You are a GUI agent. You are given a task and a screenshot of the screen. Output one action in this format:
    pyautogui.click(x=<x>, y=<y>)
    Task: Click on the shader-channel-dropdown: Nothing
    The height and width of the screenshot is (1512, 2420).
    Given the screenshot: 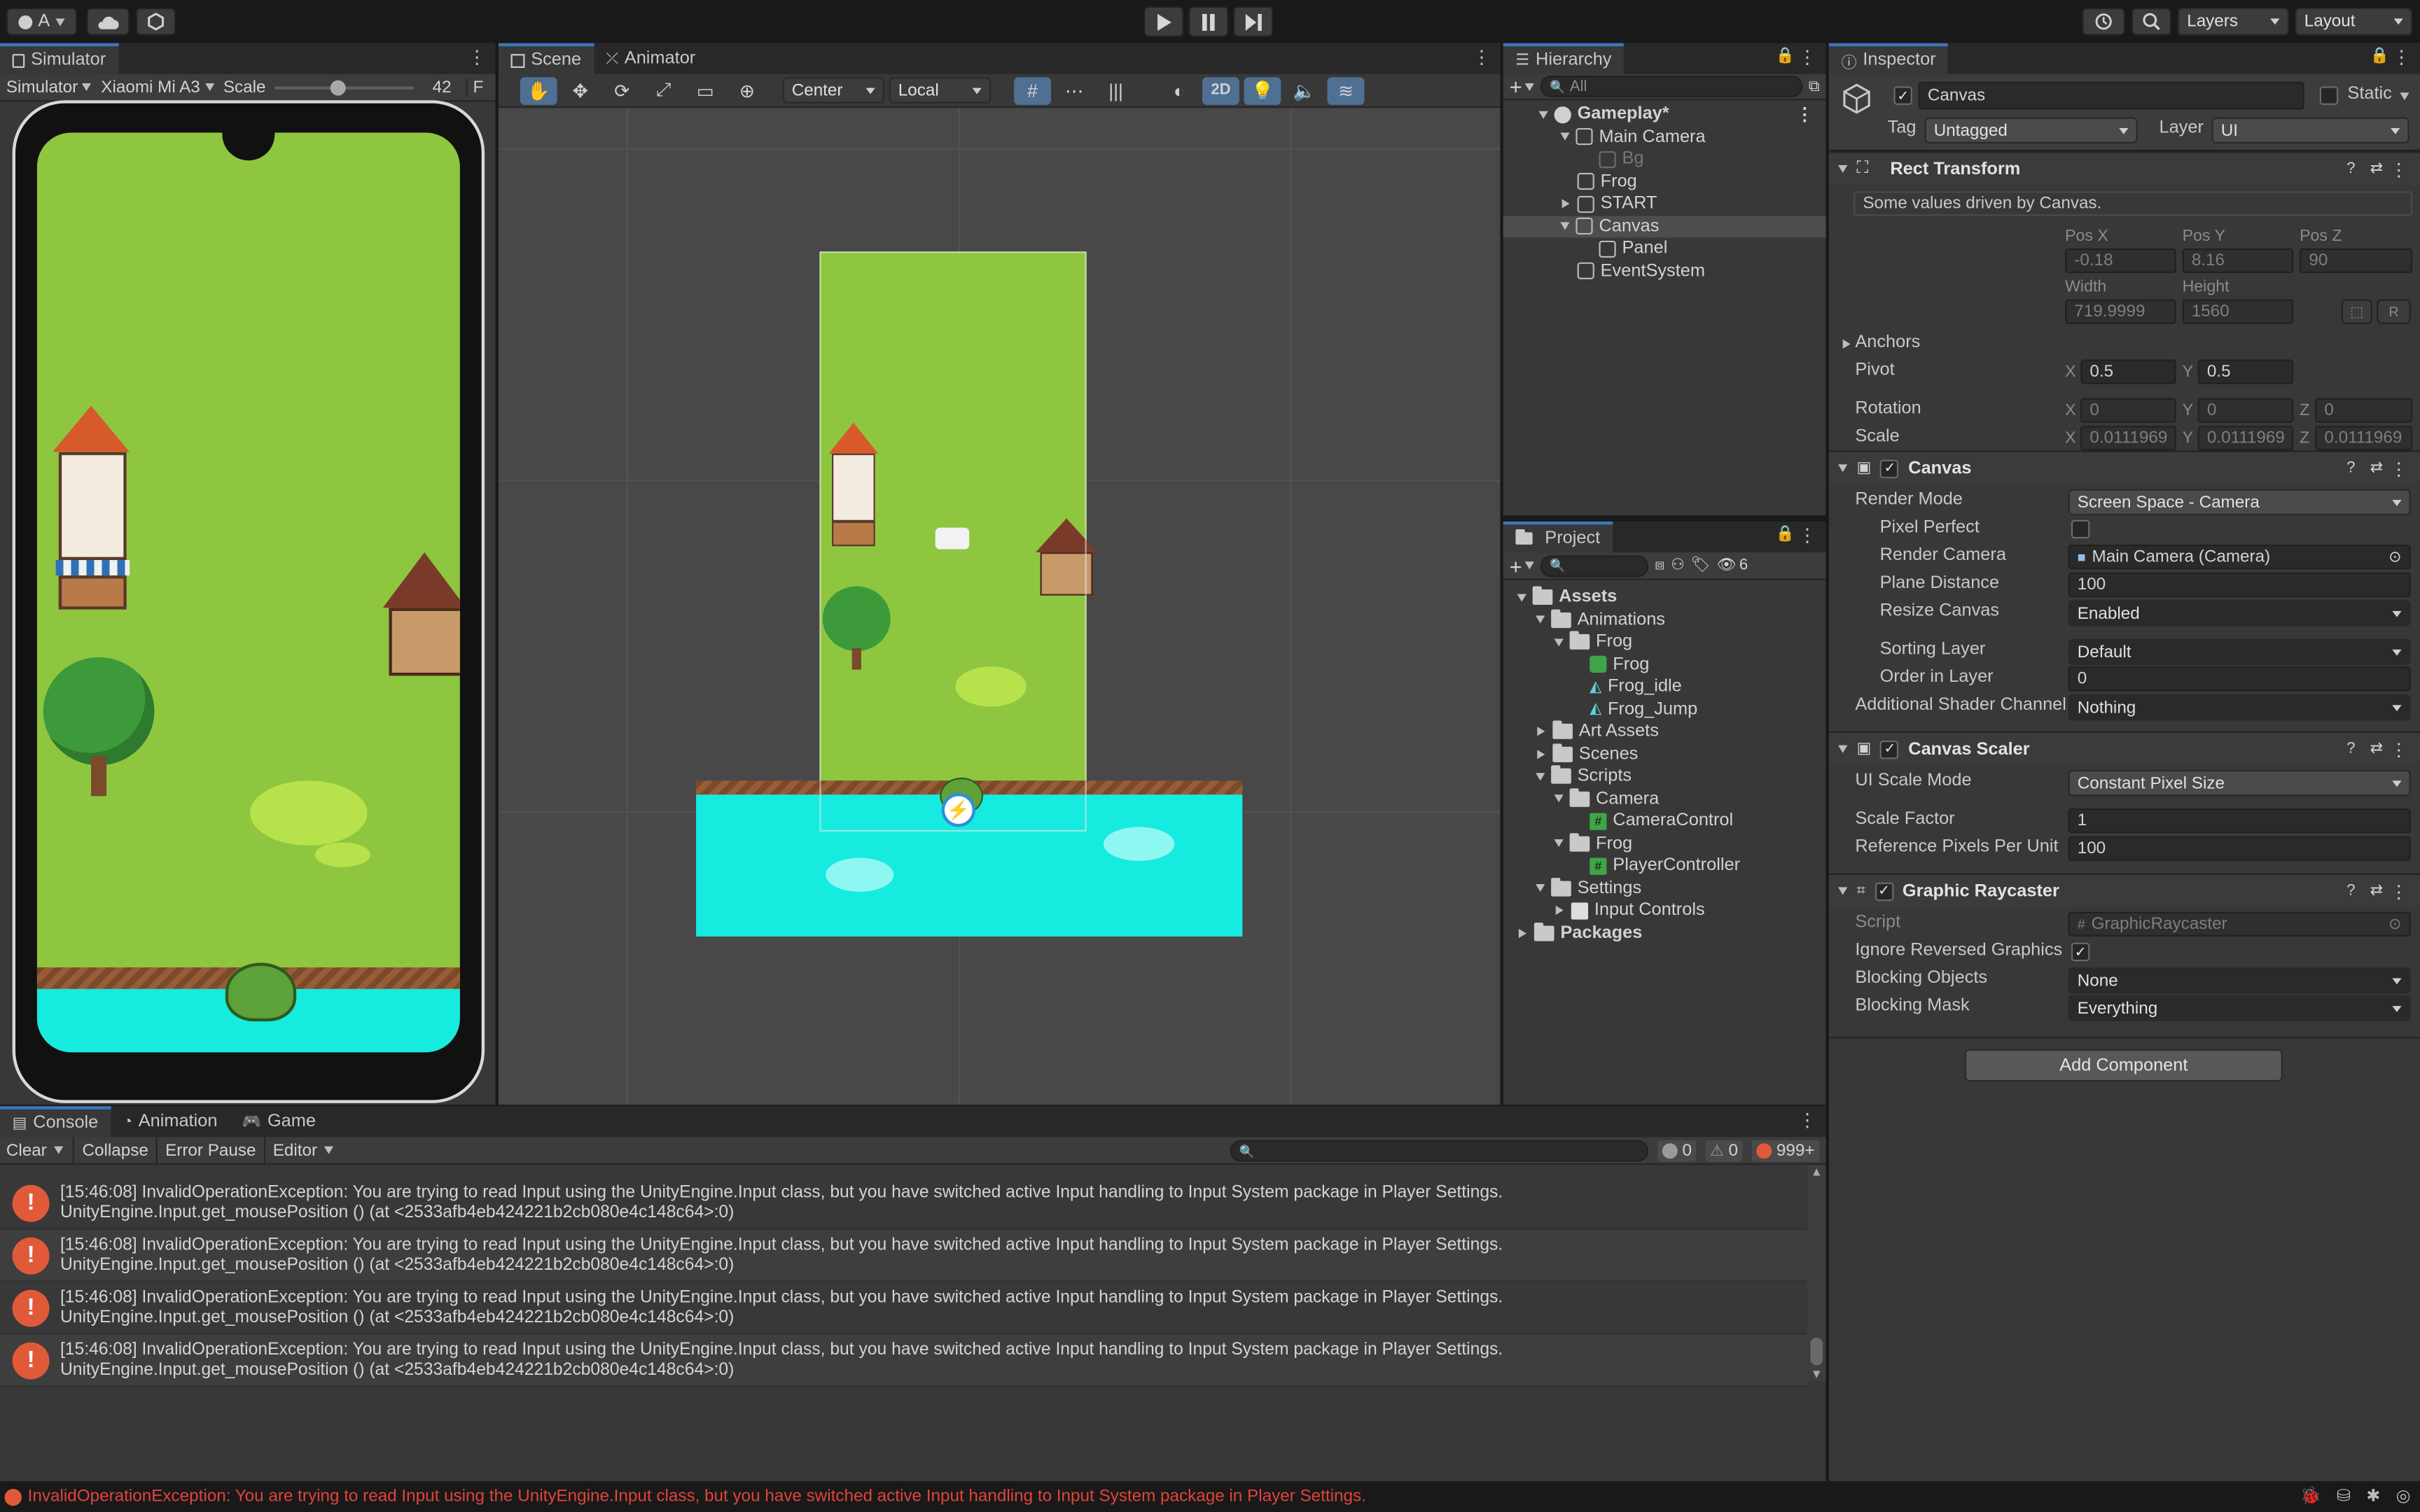 What is the action you would take?
    pyautogui.click(x=2239, y=707)
    